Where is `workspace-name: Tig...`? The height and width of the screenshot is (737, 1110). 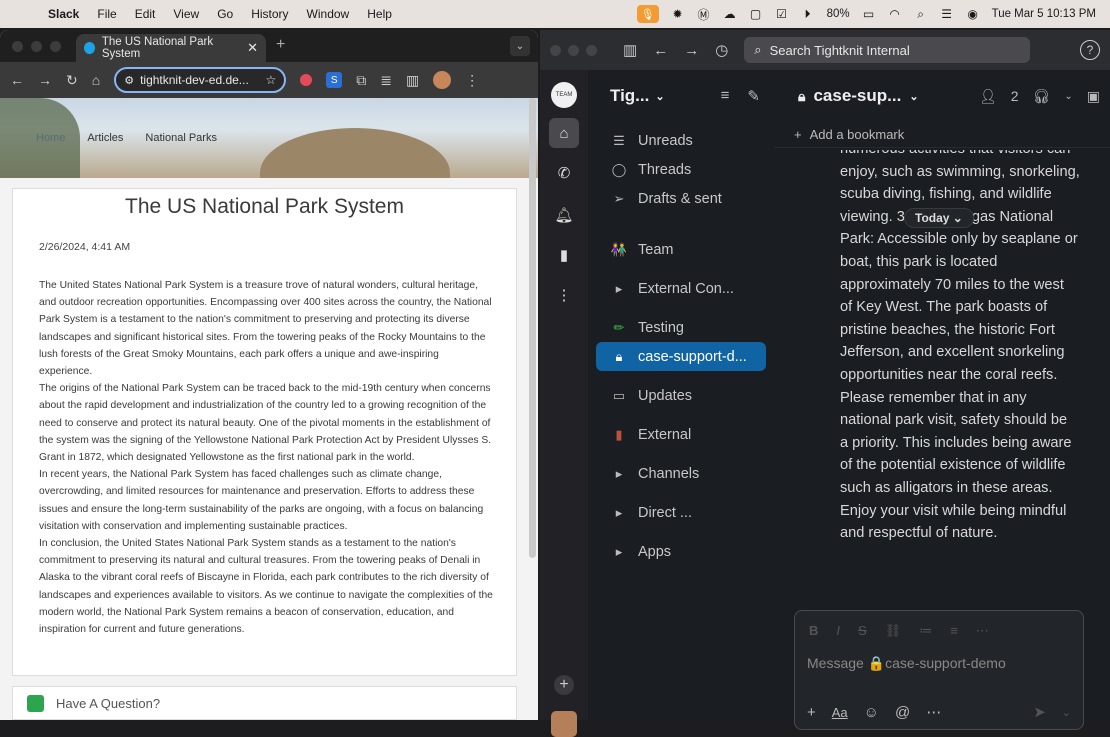 workspace-name: Tig... is located at coordinates (629, 96).